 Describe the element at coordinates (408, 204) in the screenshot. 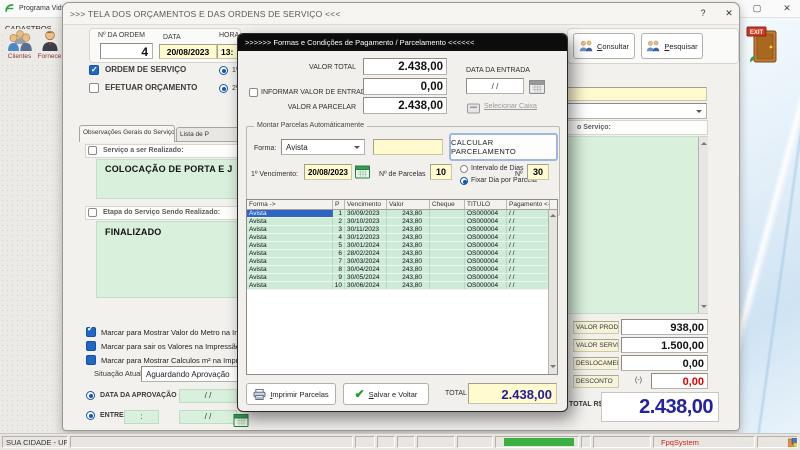

I see `header-valor: Valor` at that location.